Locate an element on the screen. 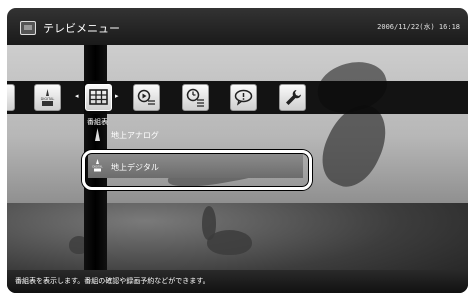 The width and height of the screenshot is (475, 302). menu-title: テレビメニュー is located at coordinates (81, 28).